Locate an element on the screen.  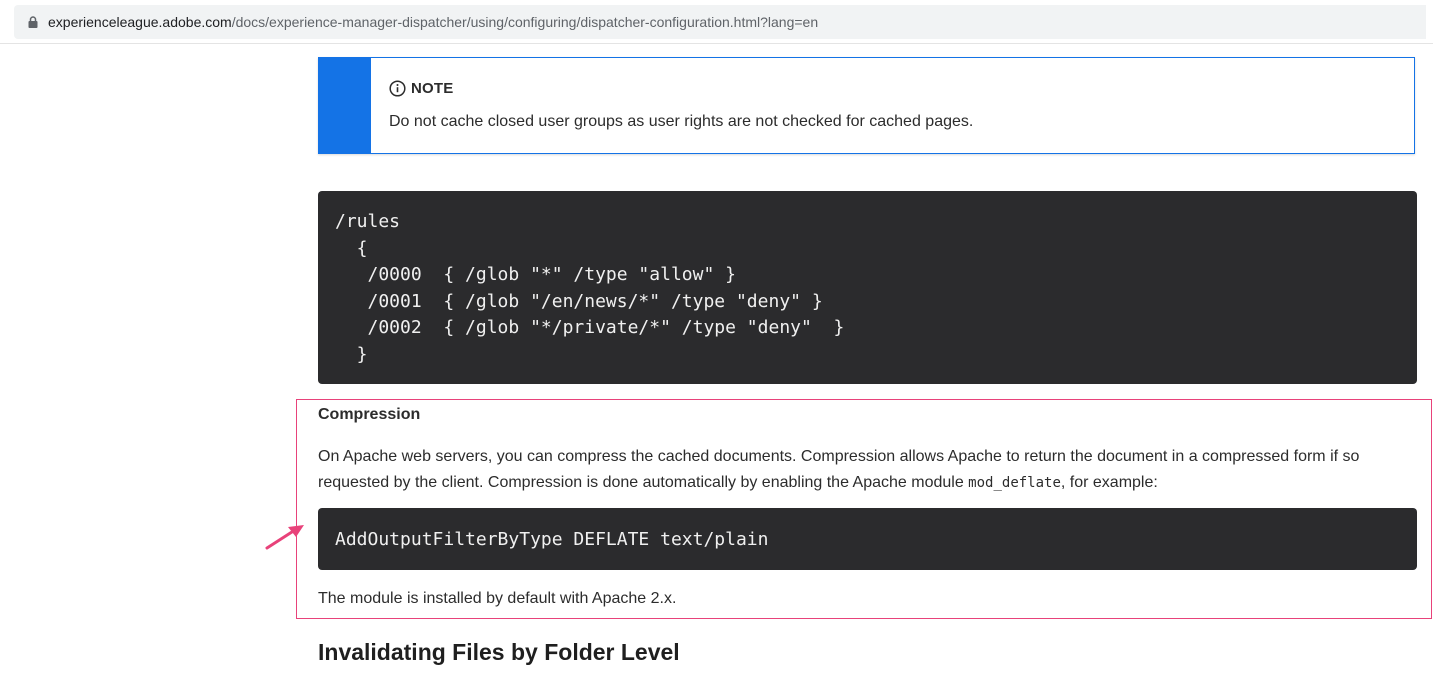
lock-icon is located at coordinates (33, 22).